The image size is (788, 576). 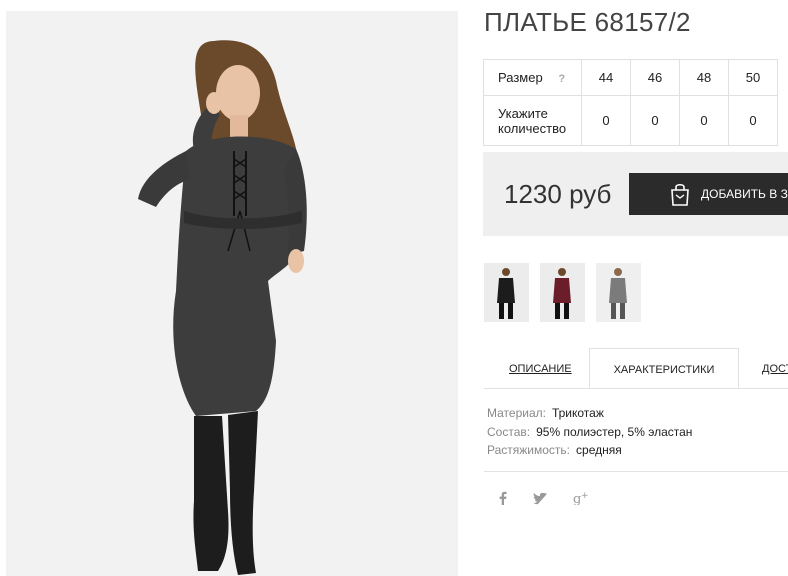 I want to click on product-price: 1230 руб, so click(x=558, y=194).